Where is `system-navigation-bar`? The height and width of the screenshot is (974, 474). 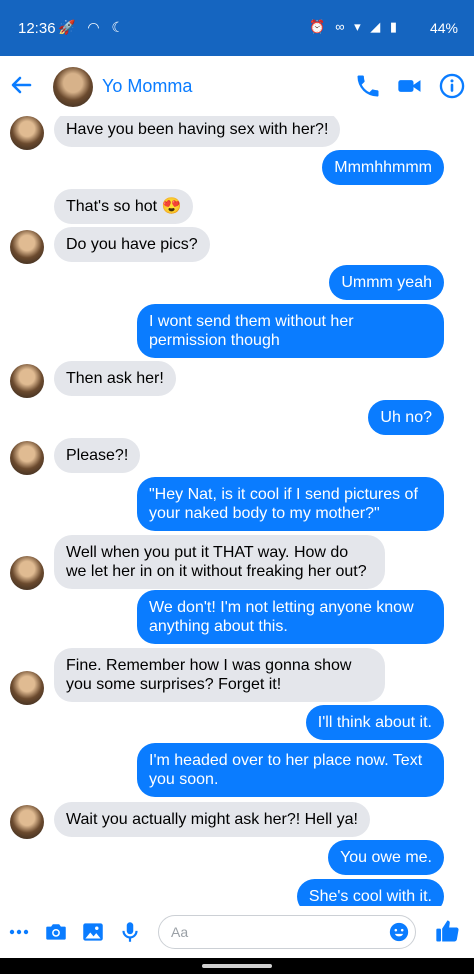 system-navigation-bar is located at coordinates (237, 966).